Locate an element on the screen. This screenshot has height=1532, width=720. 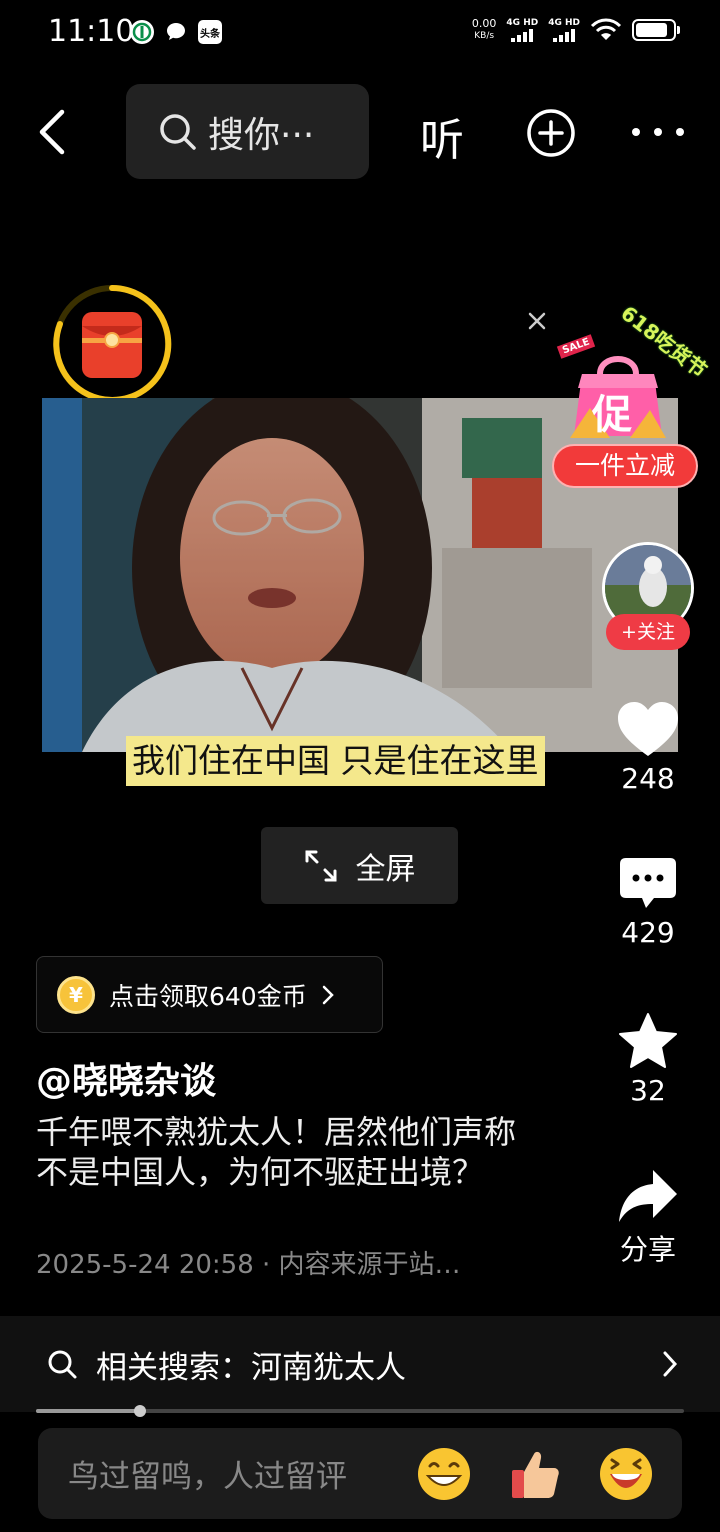
fullscreen-button: 全屏 is located at coordinates (359, 865).